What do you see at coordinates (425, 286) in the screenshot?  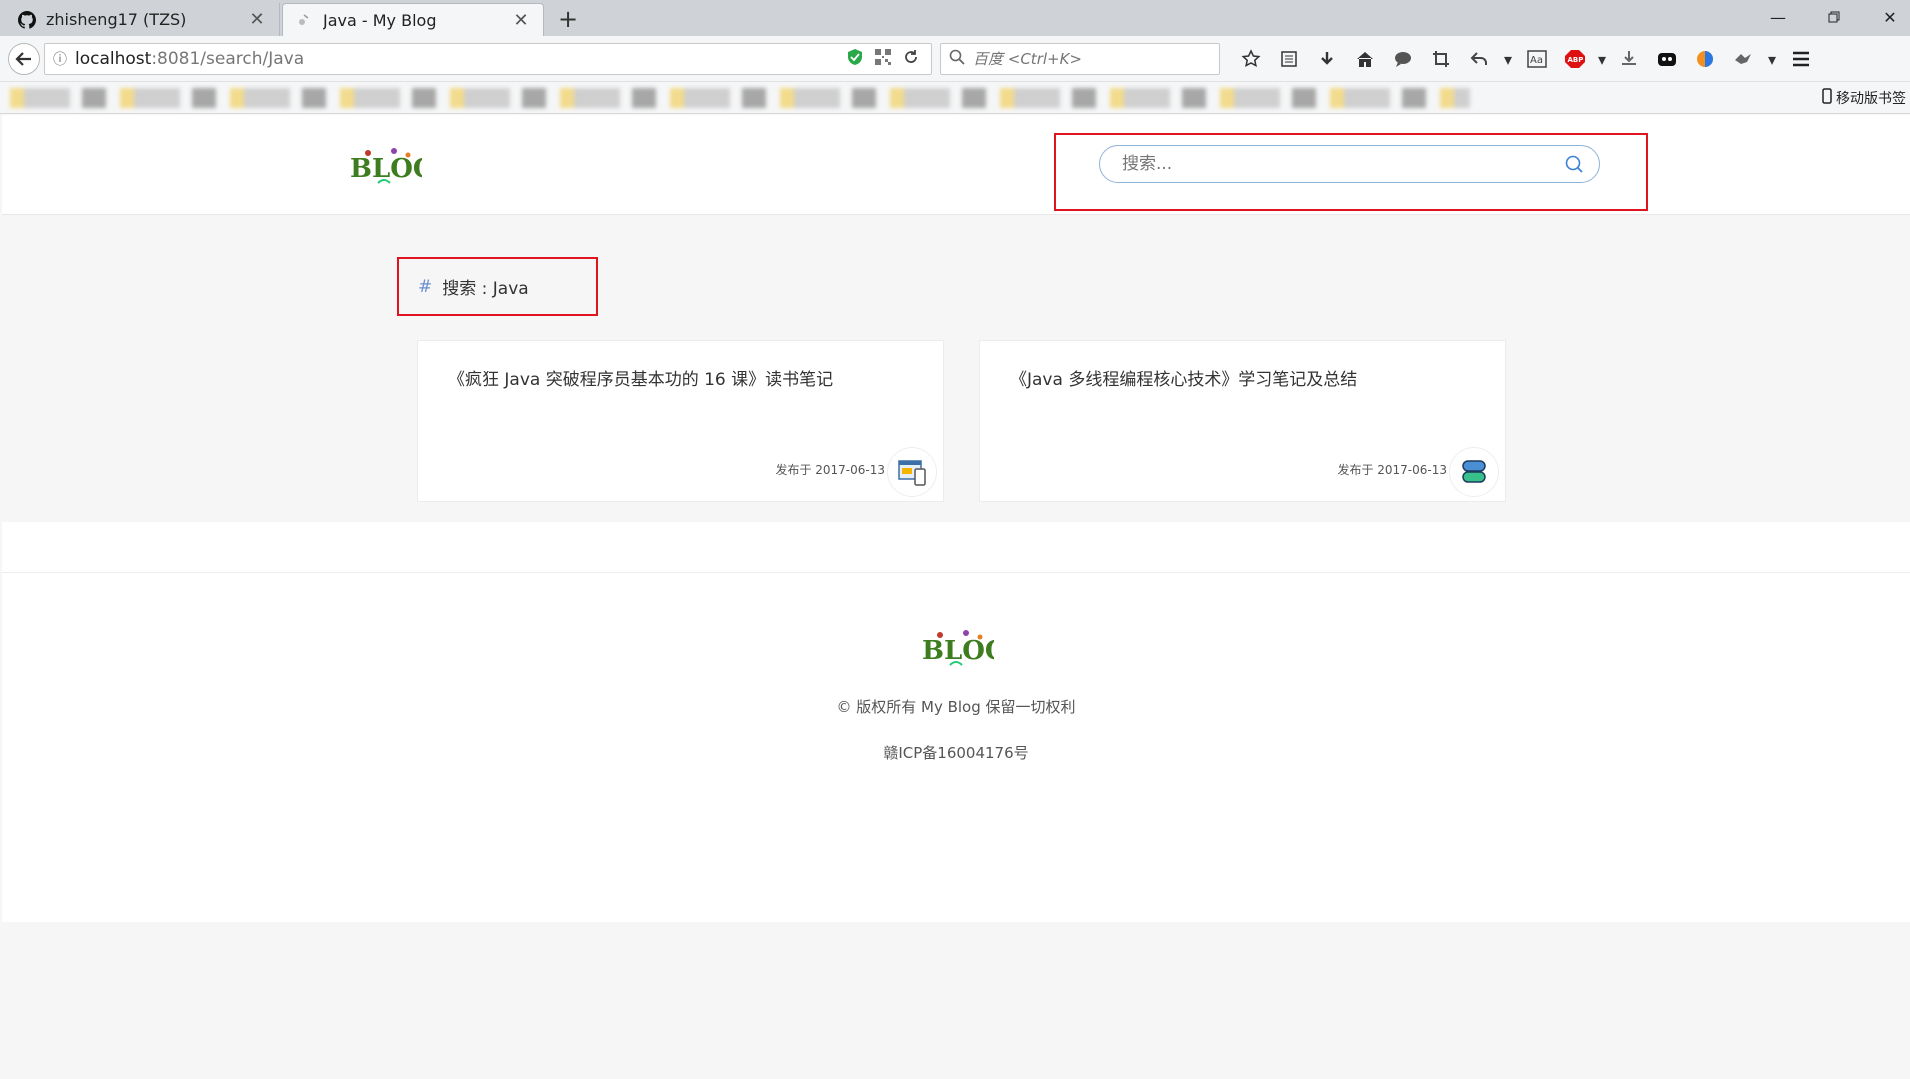 I see `hash-symbol: #` at bounding box center [425, 286].